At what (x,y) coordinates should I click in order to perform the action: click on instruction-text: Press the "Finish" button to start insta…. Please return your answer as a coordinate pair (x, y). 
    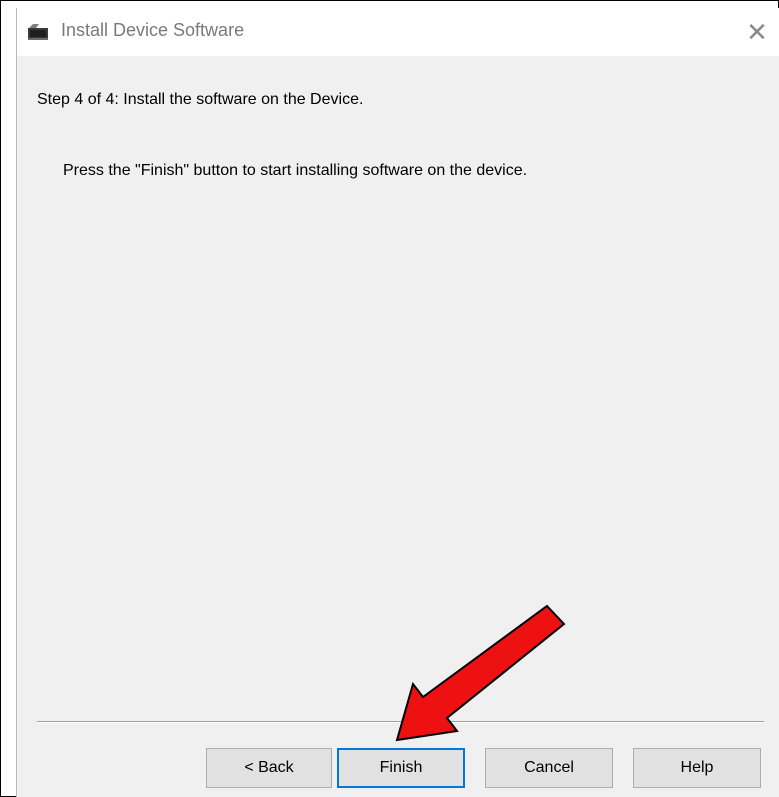
    Looking at the image, I should click on (295, 170).